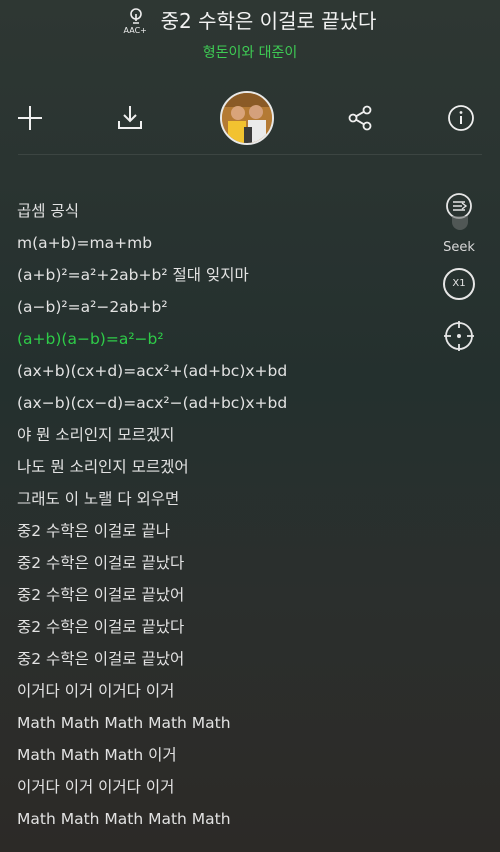  What do you see at coordinates (135, 30) in the screenshot?
I see `aac-label: AAC+` at bounding box center [135, 30].